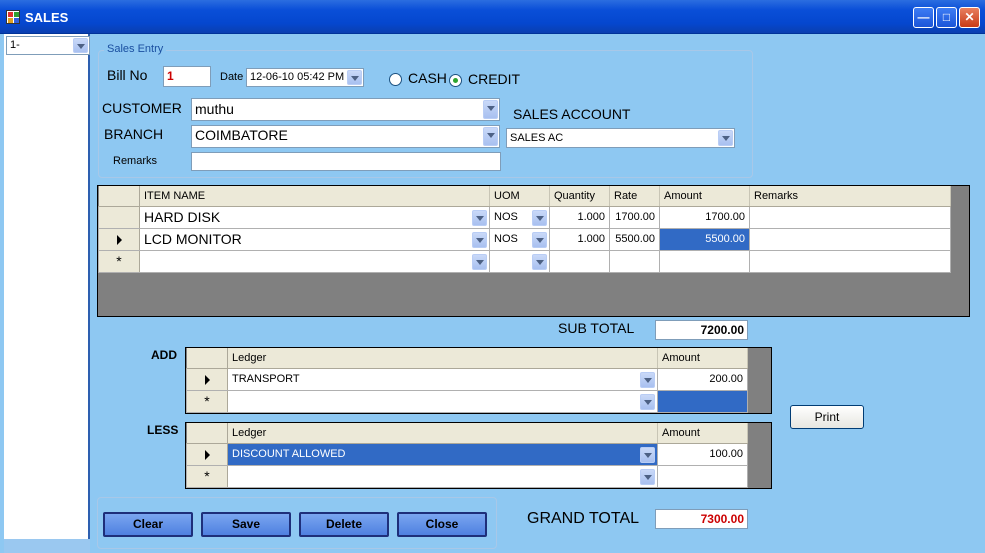  I want to click on column-header: UOM, so click(519, 196).